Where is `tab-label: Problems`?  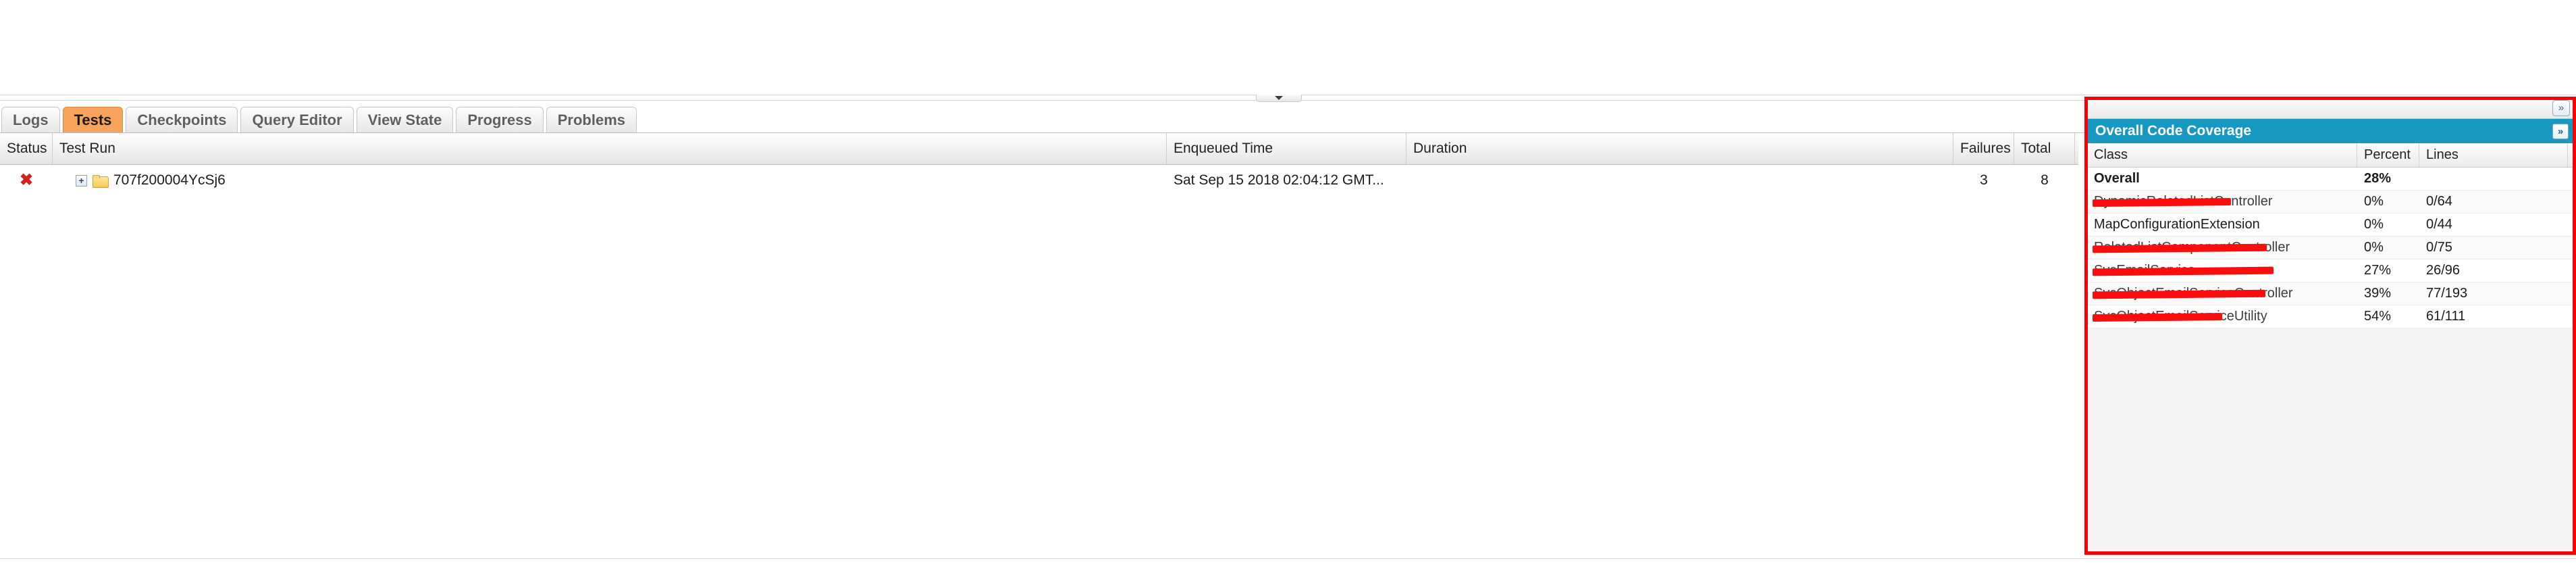 tab-label: Problems is located at coordinates (591, 119).